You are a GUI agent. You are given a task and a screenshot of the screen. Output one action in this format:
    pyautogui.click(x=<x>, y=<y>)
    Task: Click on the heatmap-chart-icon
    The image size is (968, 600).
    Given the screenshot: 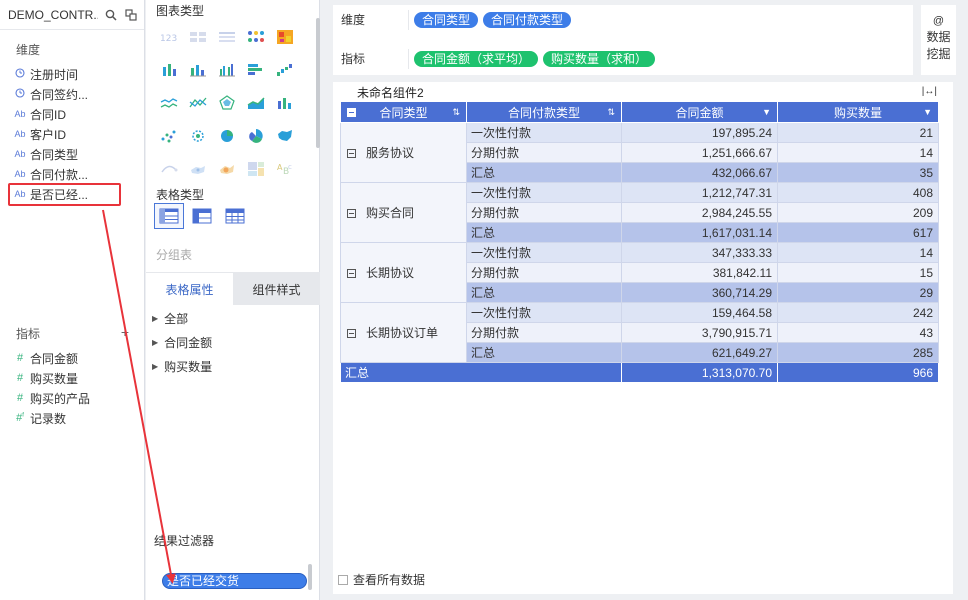 What is the action you would take?
    pyautogui.click(x=284, y=37)
    